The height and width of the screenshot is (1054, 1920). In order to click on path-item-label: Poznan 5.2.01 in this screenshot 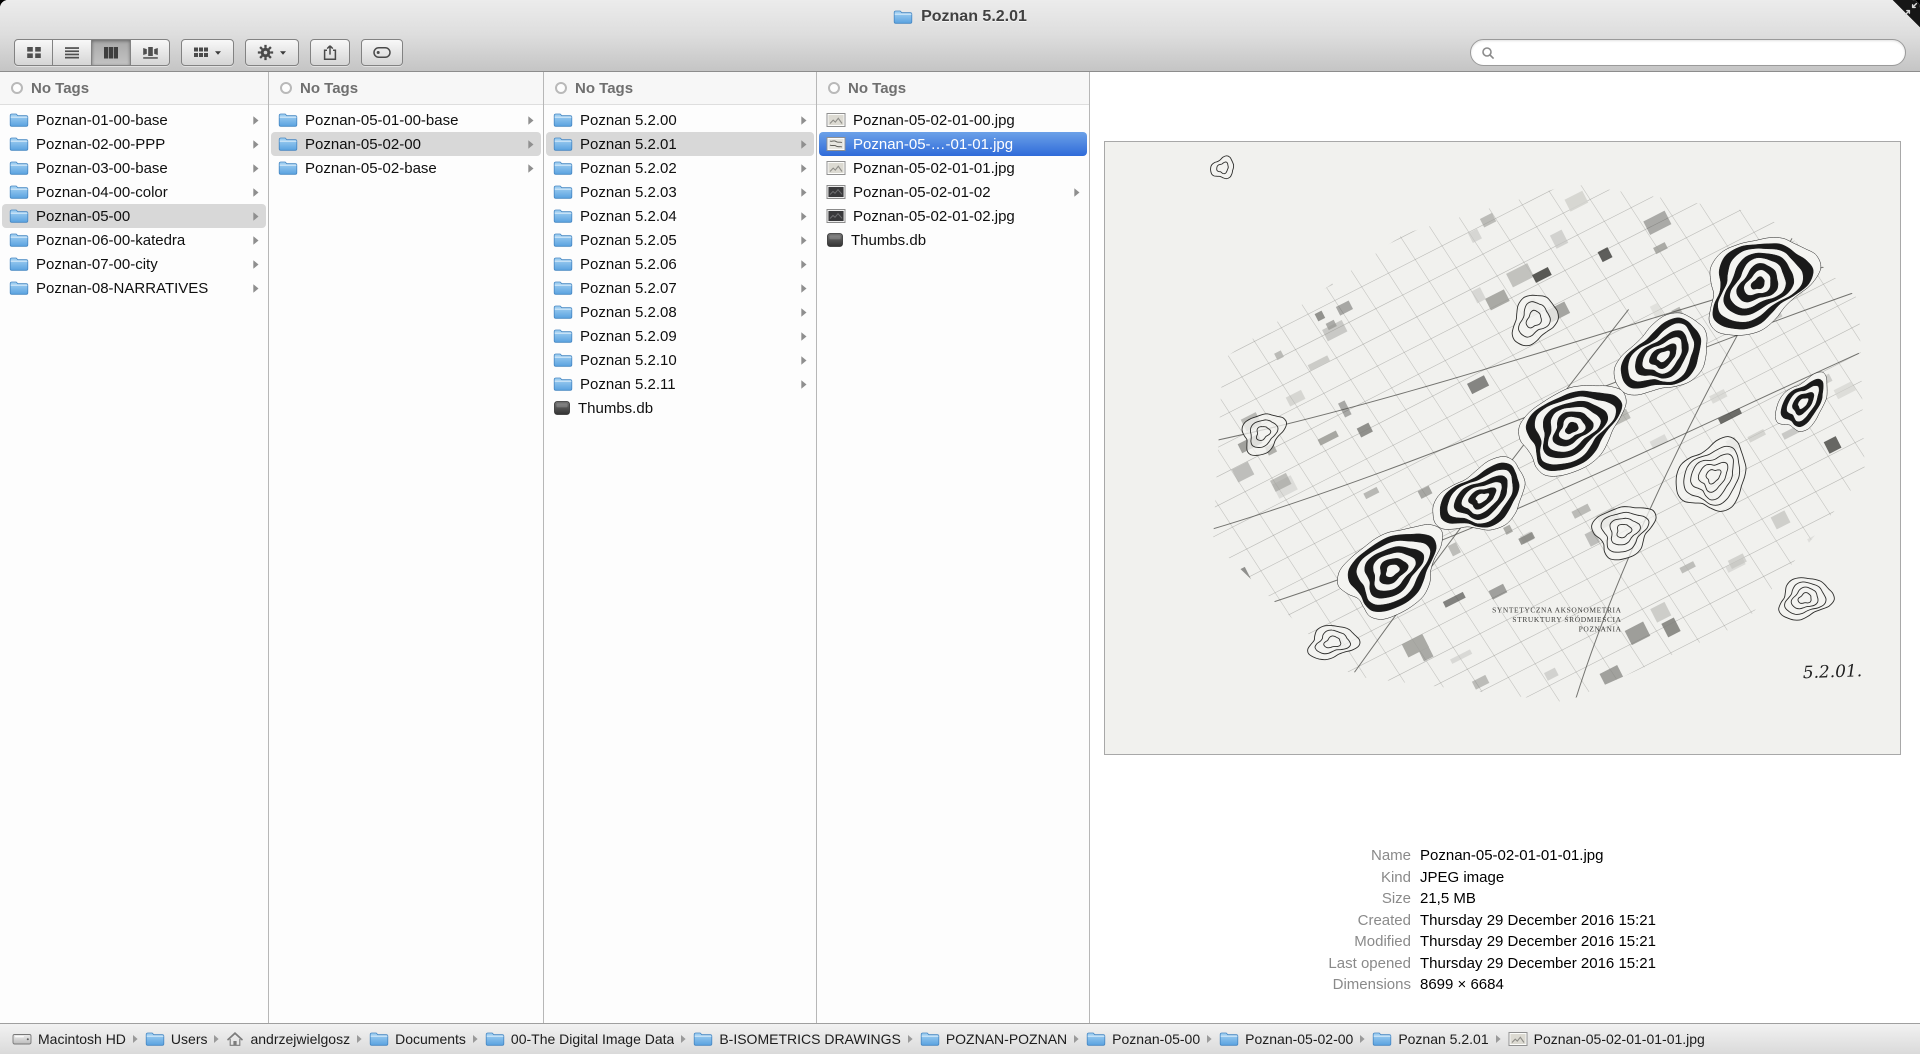, I will do `click(1443, 1039)`.